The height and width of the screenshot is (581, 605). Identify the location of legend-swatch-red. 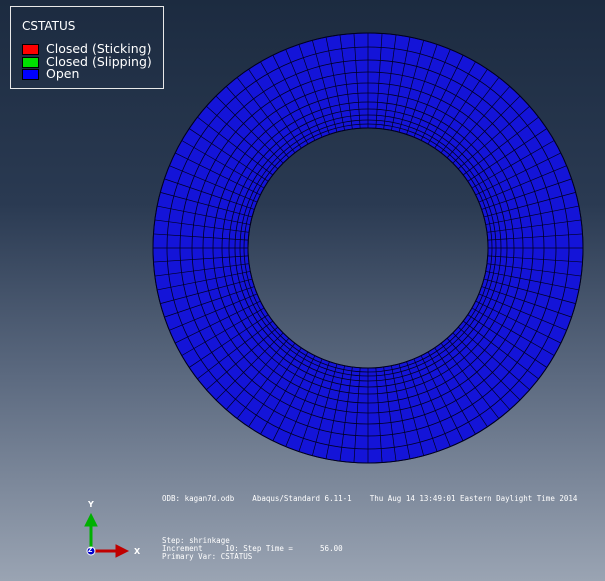
(30, 49).